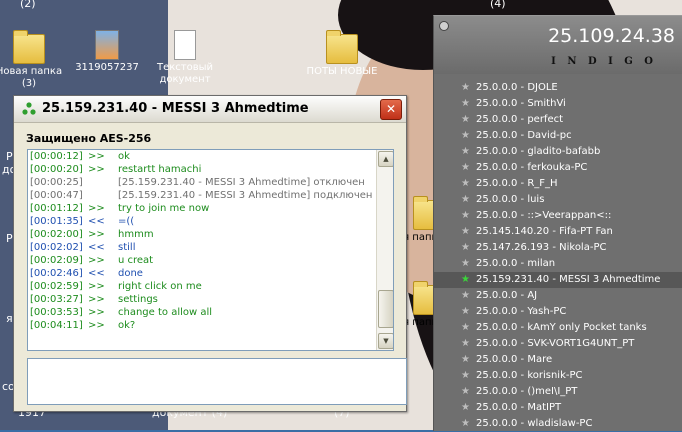 This screenshot has width=682, height=432. Describe the element at coordinates (558, 184) in the screenshot. I see `peer-item: ★ 25.0.0.0 - R_F_H` at that location.